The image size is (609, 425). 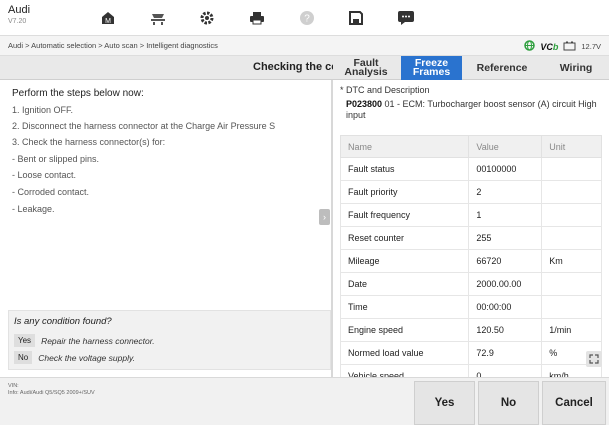 What do you see at coordinates (576, 68) in the screenshot?
I see `tab-wiring: Wiring` at bounding box center [576, 68].